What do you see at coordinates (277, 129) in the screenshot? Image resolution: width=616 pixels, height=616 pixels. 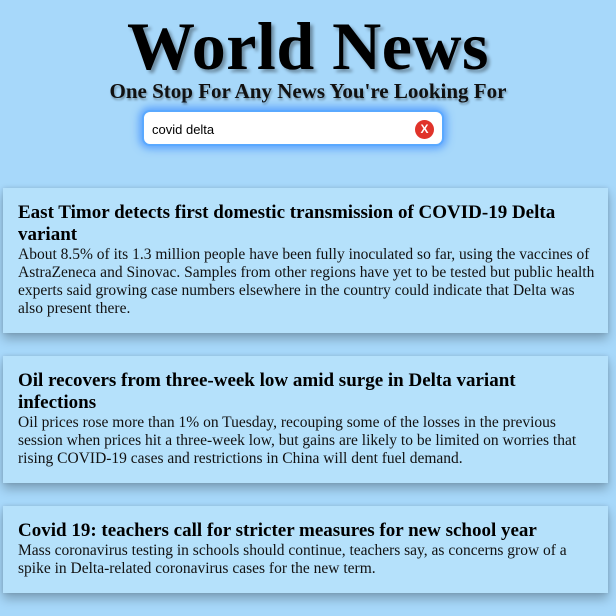 I see `search-input` at bounding box center [277, 129].